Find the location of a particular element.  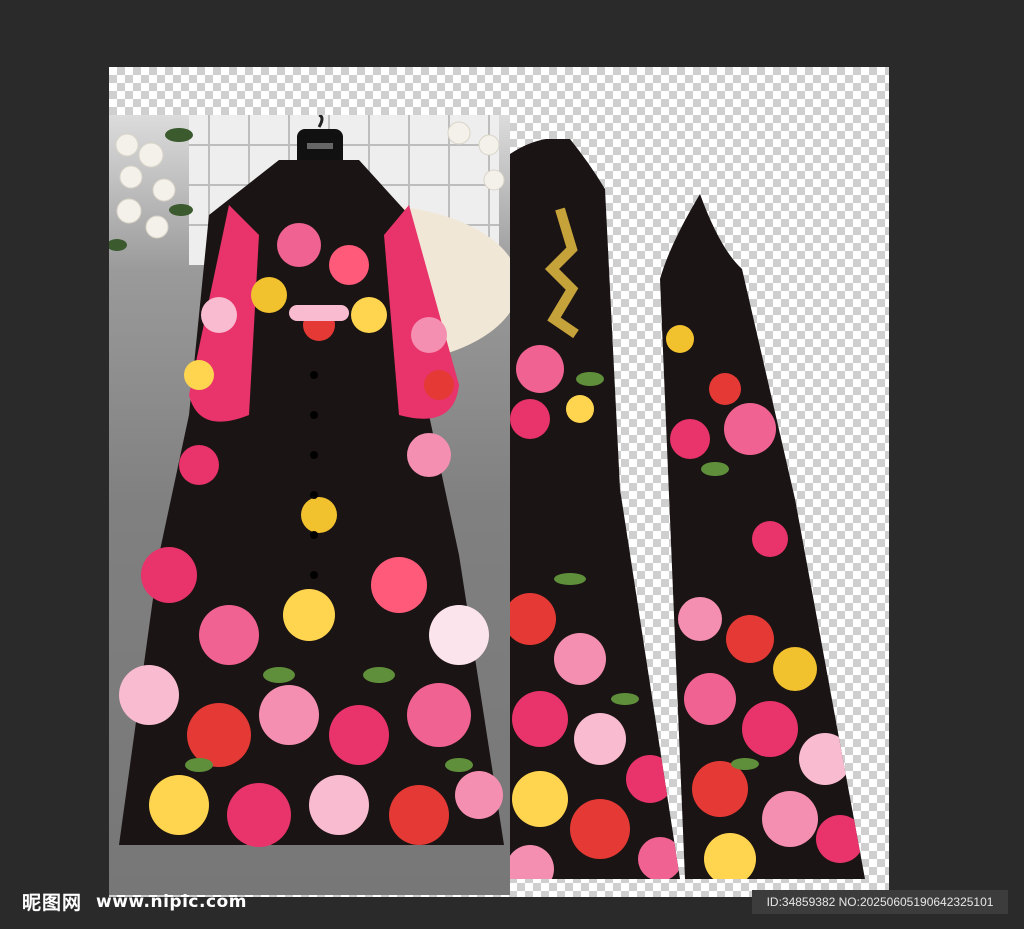

logo-url: www.nipic.com is located at coordinates (171, 901).